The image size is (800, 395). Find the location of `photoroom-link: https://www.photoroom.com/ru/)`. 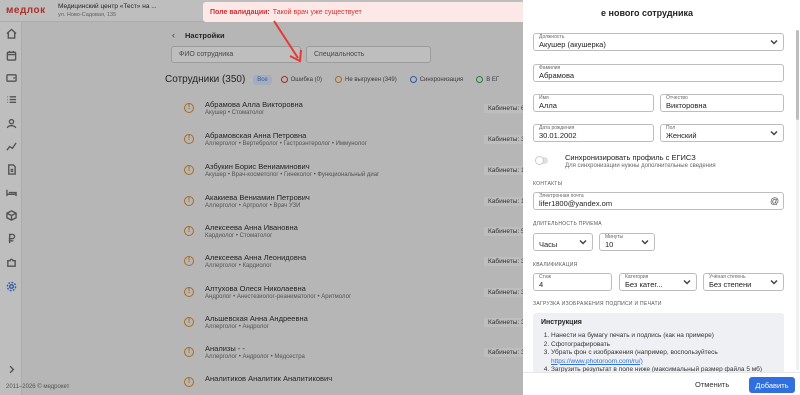

photoroom-link: https://www.photoroom.com/ru/) is located at coordinates (597, 361).